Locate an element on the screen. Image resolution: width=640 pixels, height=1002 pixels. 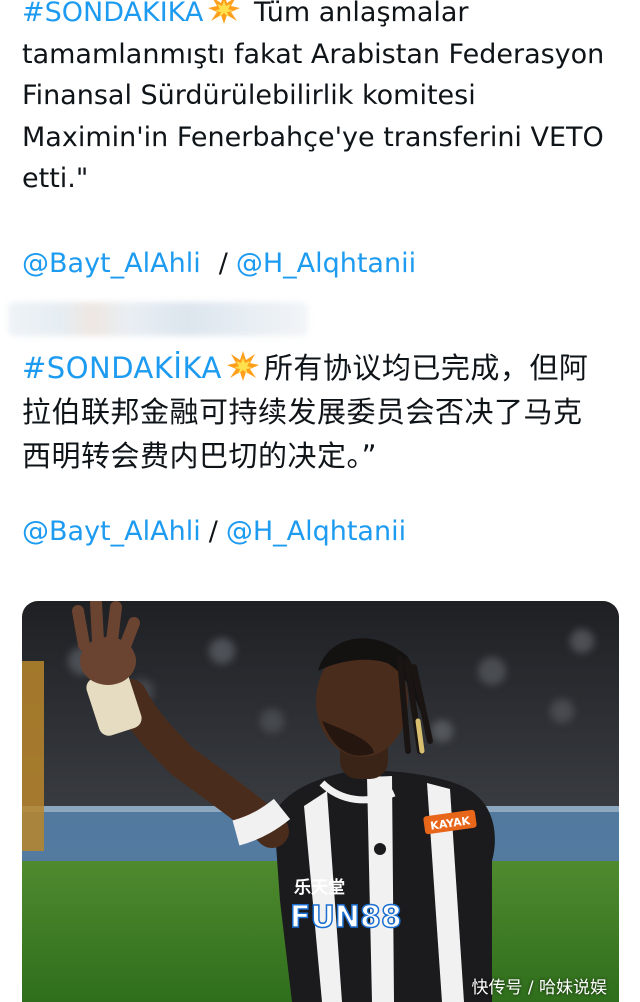
blurred-text-redaction is located at coordinates (158, 319).